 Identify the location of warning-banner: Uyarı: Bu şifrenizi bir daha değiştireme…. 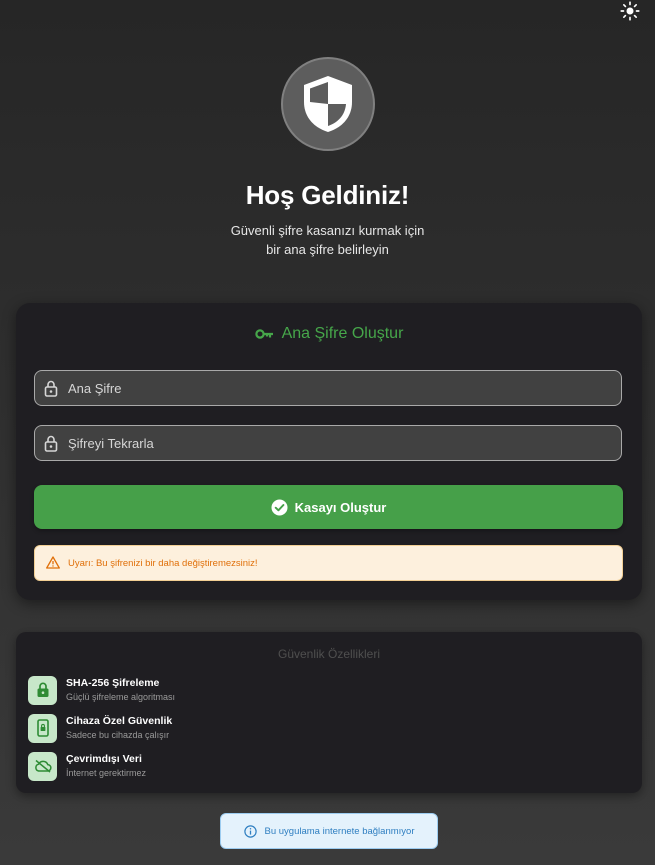
(328, 563).